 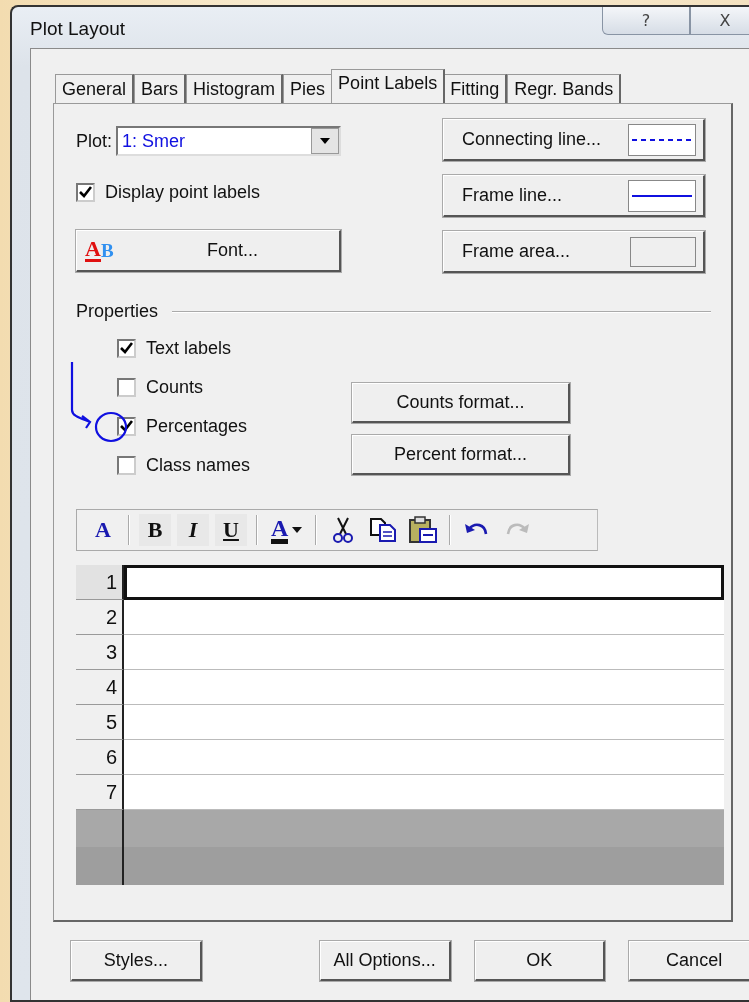 What do you see at coordinates (175, 387) in the screenshot?
I see `checkbox-label: Counts` at bounding box center [175, 387].